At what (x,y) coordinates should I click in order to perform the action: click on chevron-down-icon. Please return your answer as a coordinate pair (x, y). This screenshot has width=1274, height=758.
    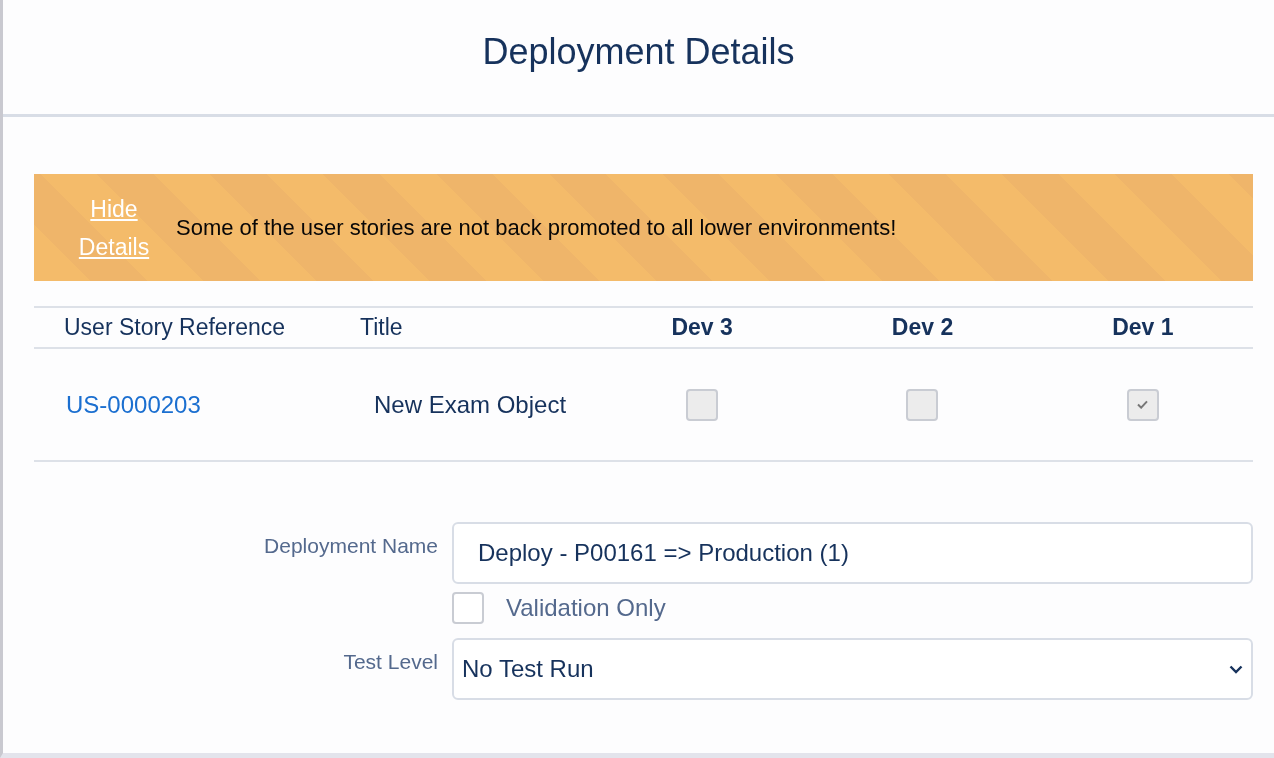
    Looking at the image, I should click on (1236, 669).